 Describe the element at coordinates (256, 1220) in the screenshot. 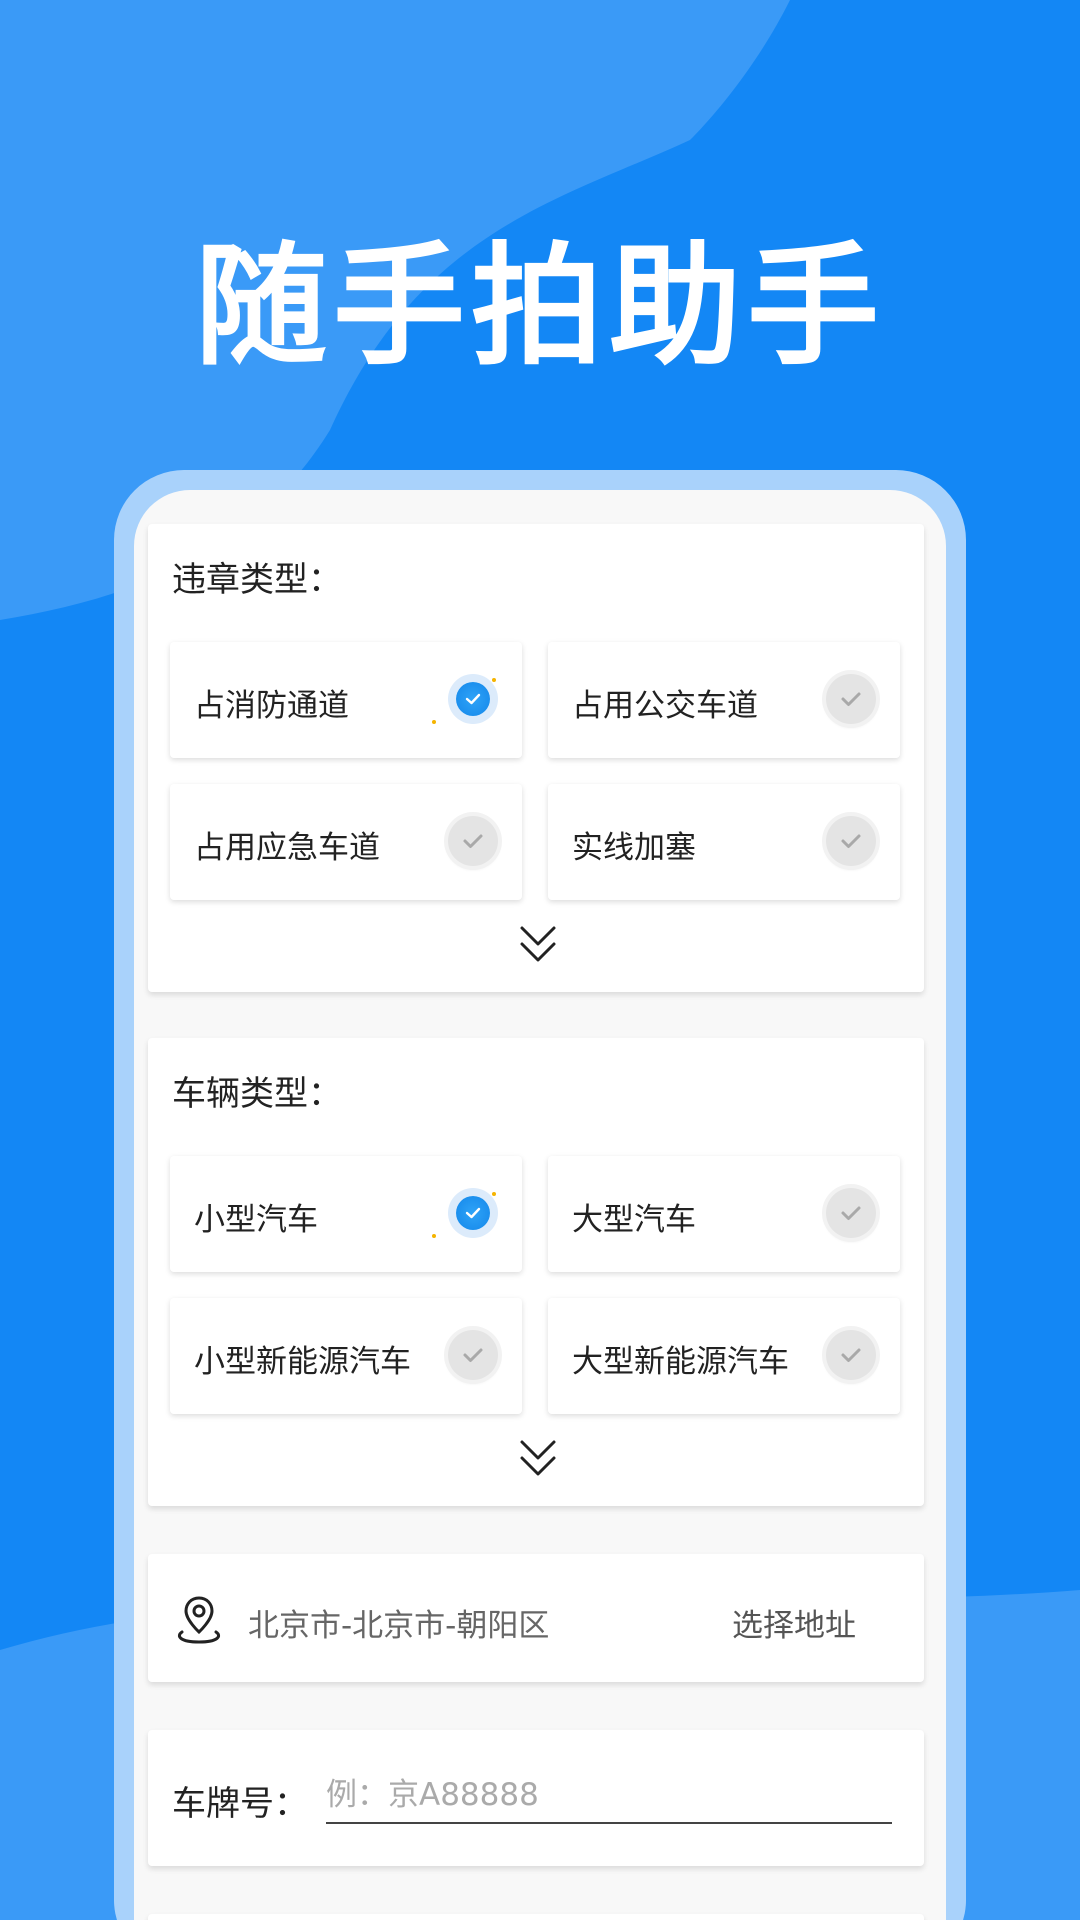

I see `option-label: 小型汽车` at that location.